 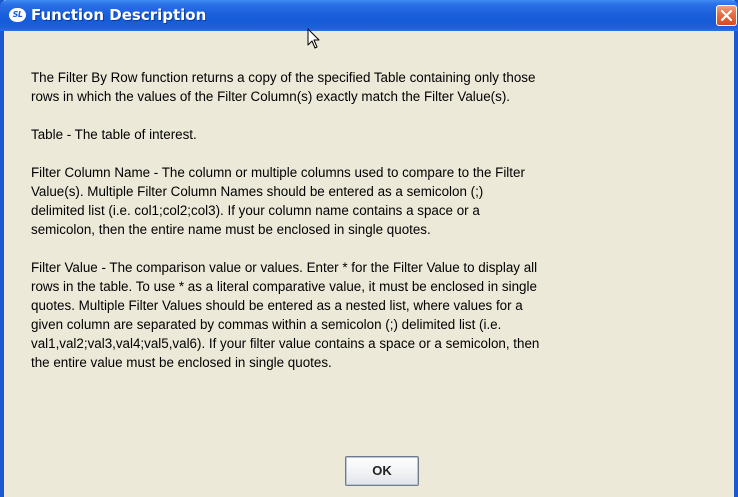 I want to click on mouse-pointer-icon, so click(x=313, y=38).